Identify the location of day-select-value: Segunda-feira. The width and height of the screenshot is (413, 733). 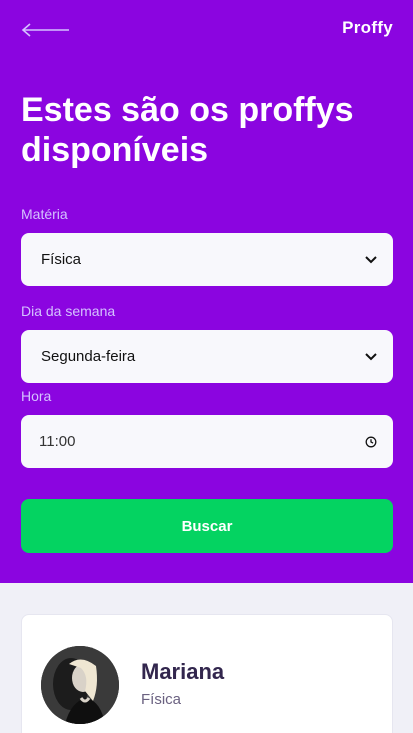
(88, 356).